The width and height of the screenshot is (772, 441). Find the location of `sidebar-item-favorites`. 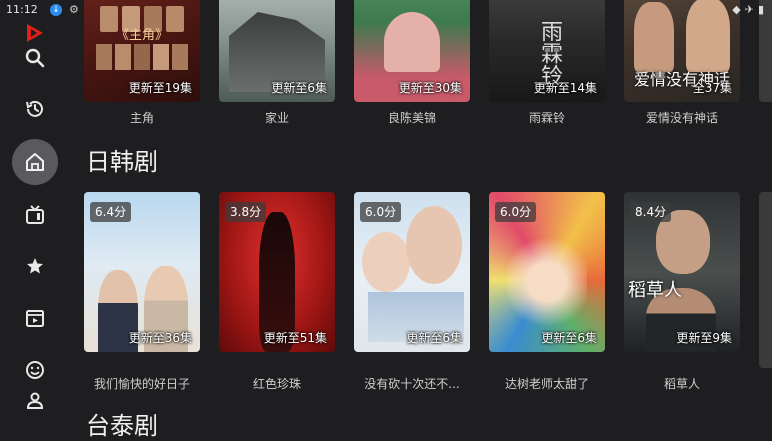

sidebar-item-favorites is located at coordinates (35, 266).